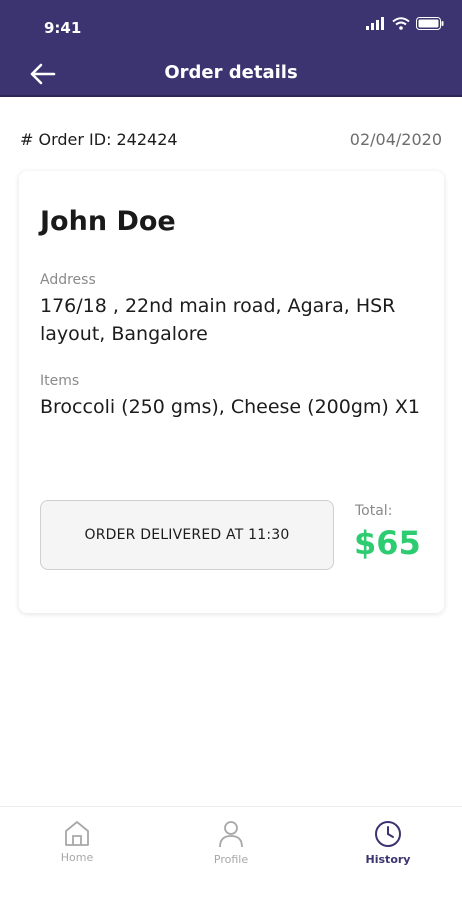 Image resolution: width=462 pixels, height=900 pixels. I want to click on bottom-tab-bar: Home Profile History, so click(231, 853).